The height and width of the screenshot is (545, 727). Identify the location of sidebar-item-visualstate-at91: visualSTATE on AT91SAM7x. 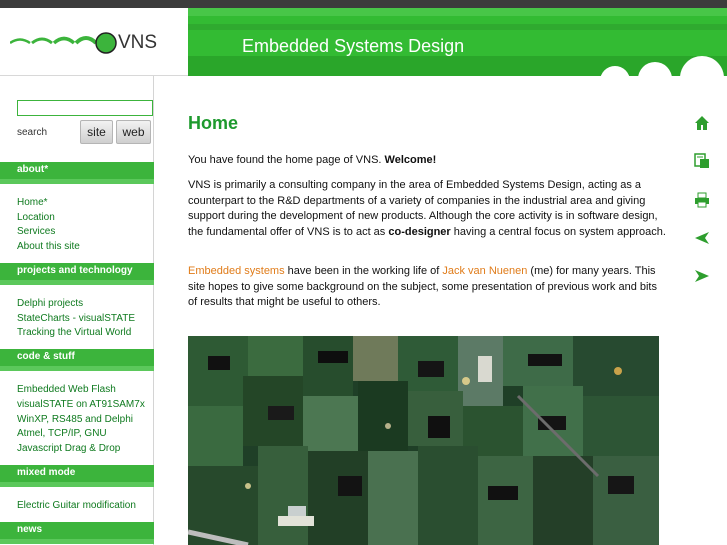
(81, 404).